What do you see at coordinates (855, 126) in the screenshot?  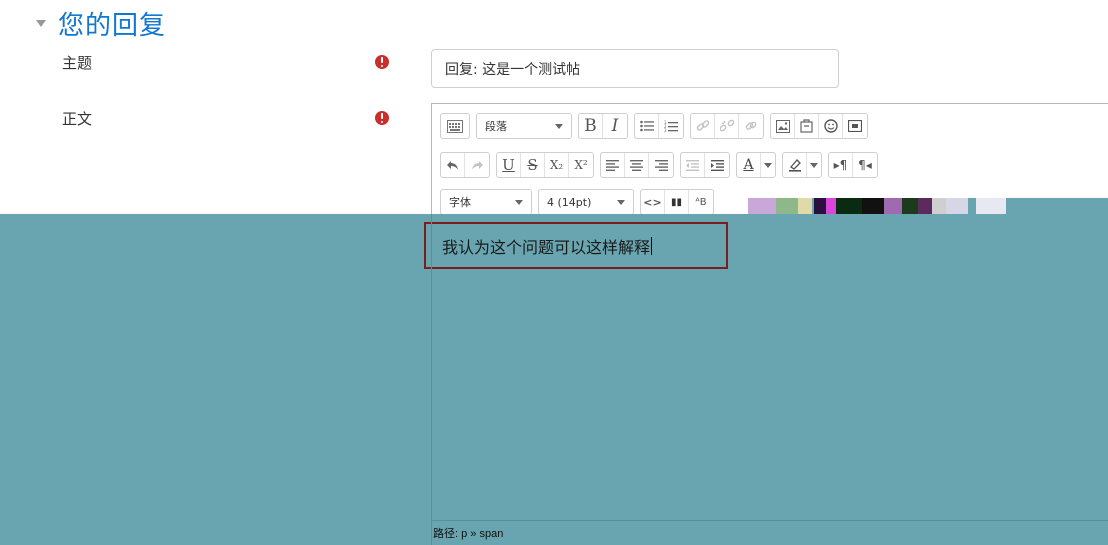 I see `video-icon` at bounding box center [855, 126].